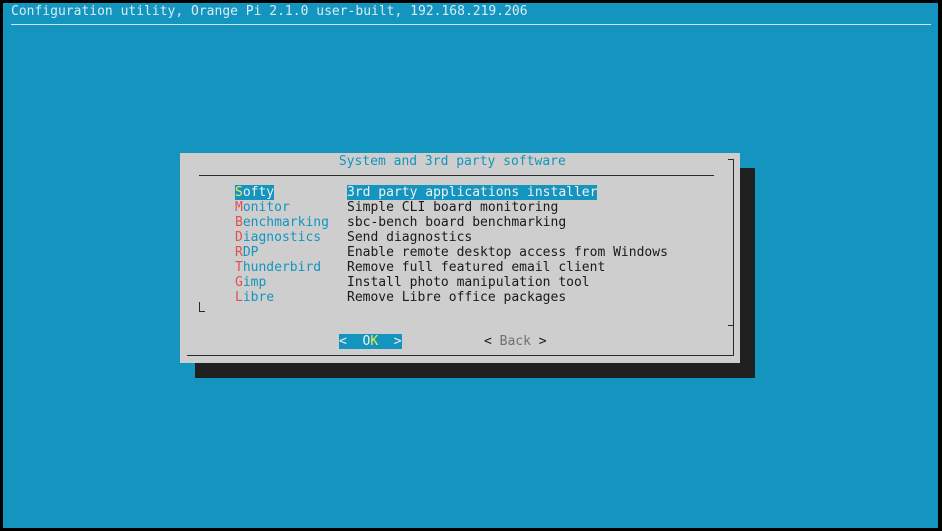 The height and width of the screenshot is (531, 942). I want to click on dialog-title: System and 3rd party software, so click(452, 161).